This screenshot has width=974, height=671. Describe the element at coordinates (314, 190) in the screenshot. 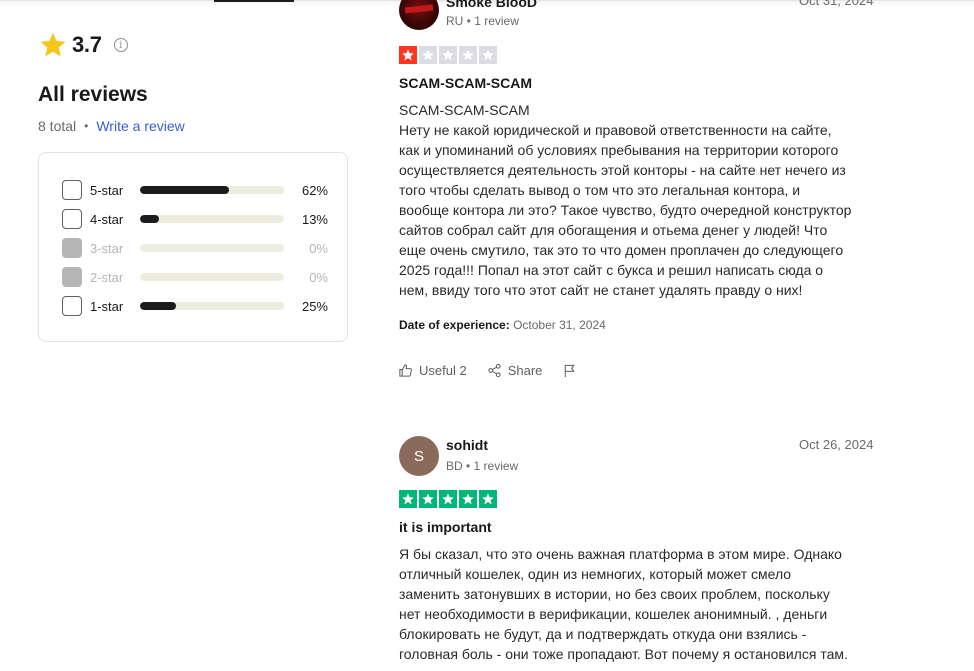

I see `distribution-percent: 62%` at that location.